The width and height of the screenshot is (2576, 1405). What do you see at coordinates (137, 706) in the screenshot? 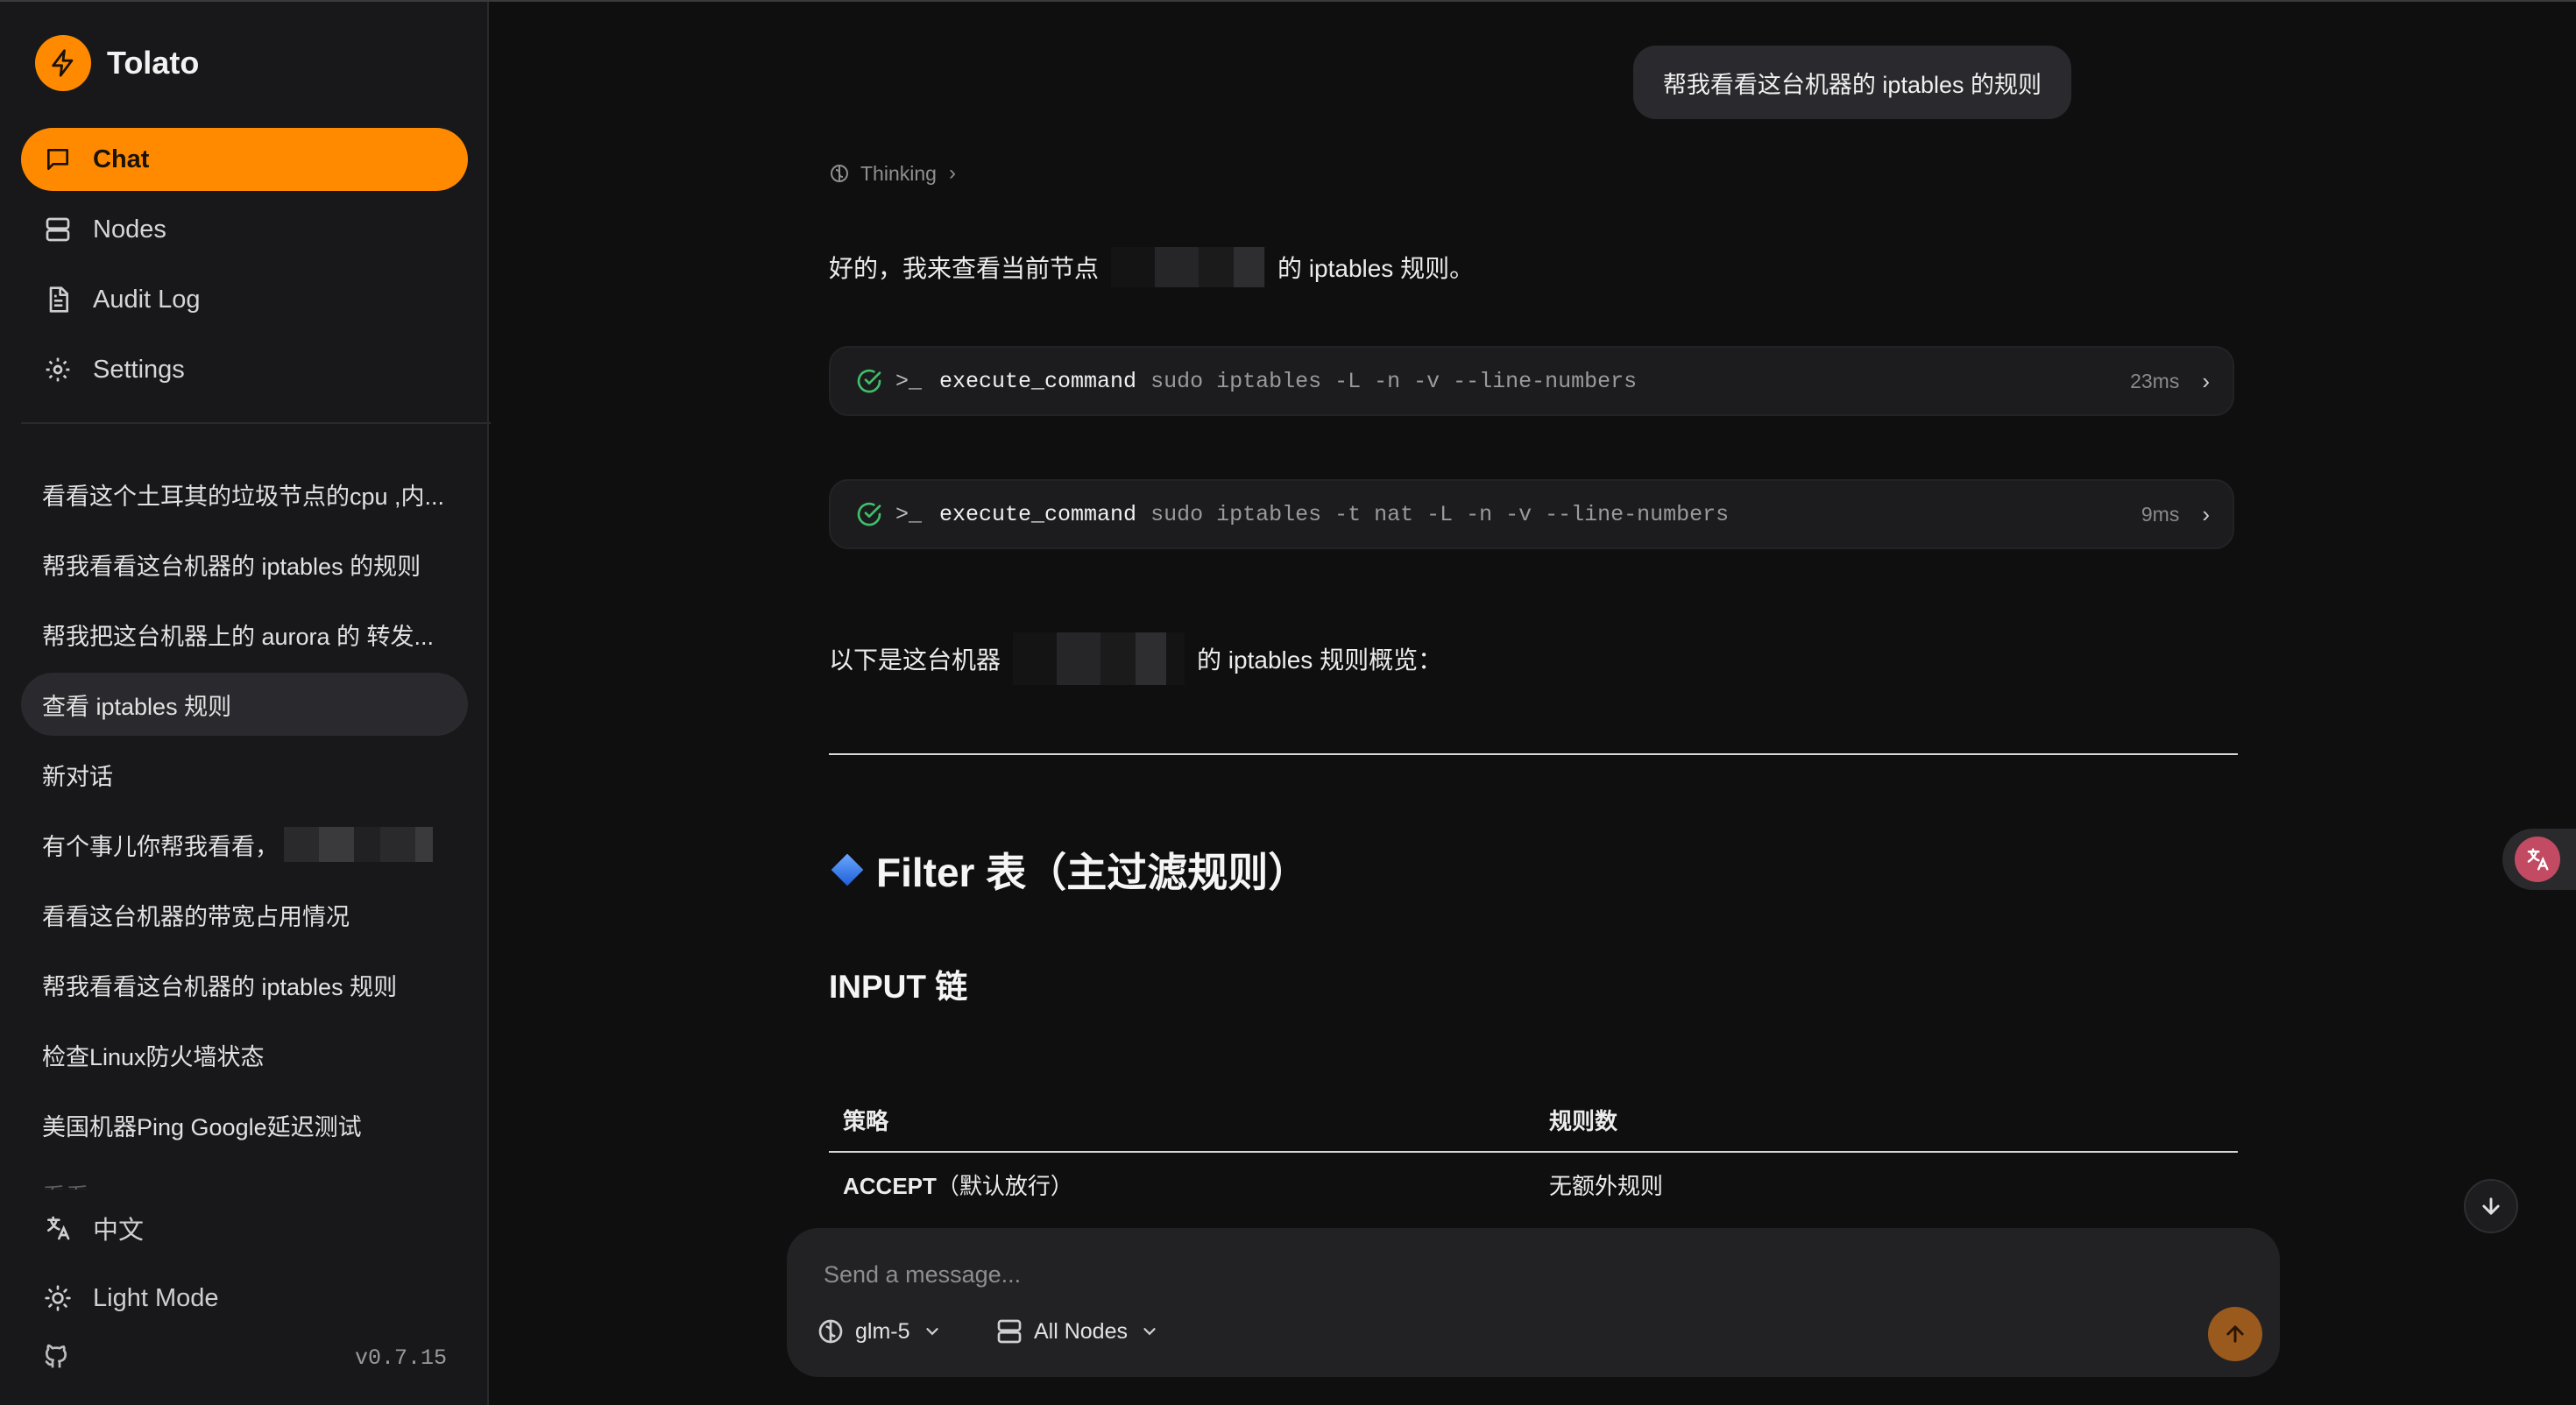
I see `history-item-label: 查看 iptables 规则` at bounding box center [137, 706].